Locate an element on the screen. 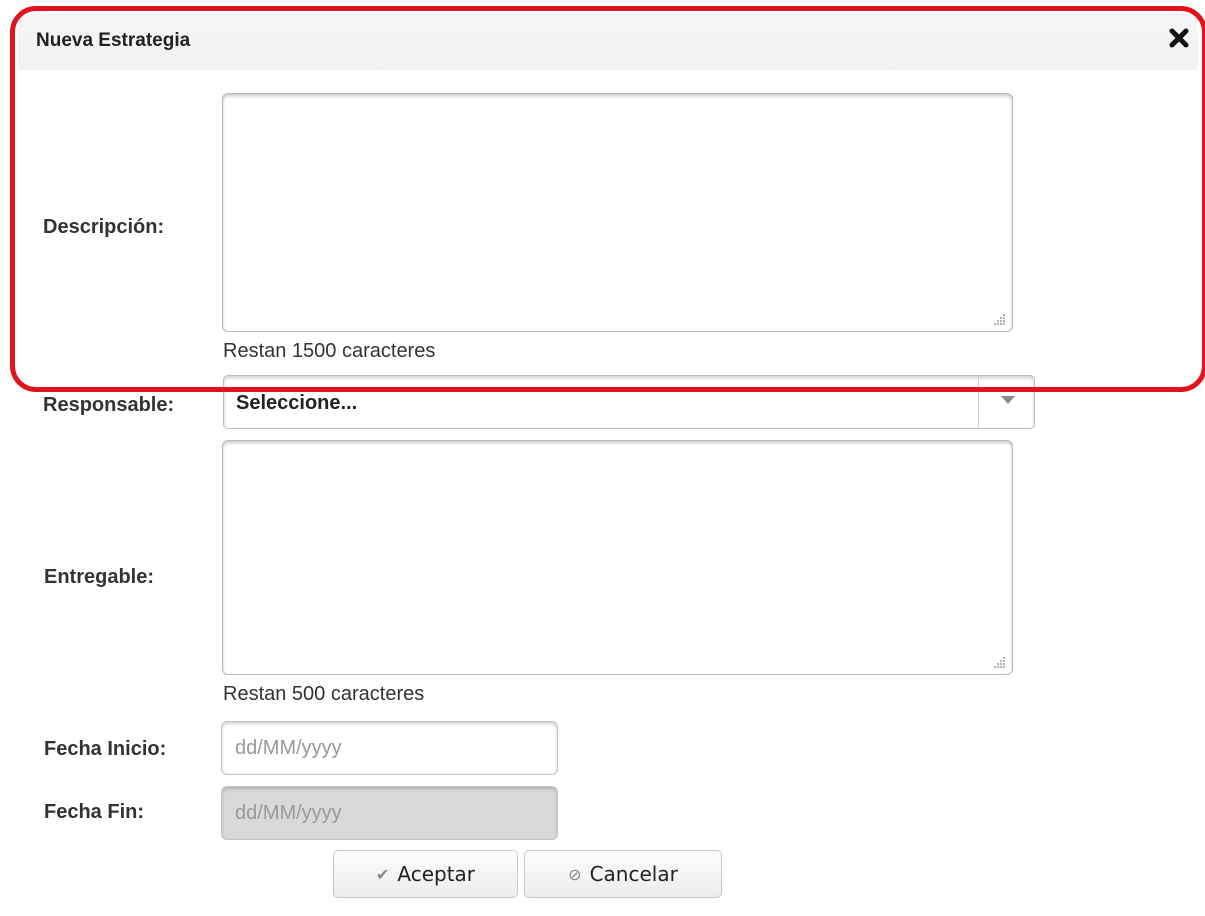  cancel-button: ⊘ Cancelar is located at coordinates (623, 874).